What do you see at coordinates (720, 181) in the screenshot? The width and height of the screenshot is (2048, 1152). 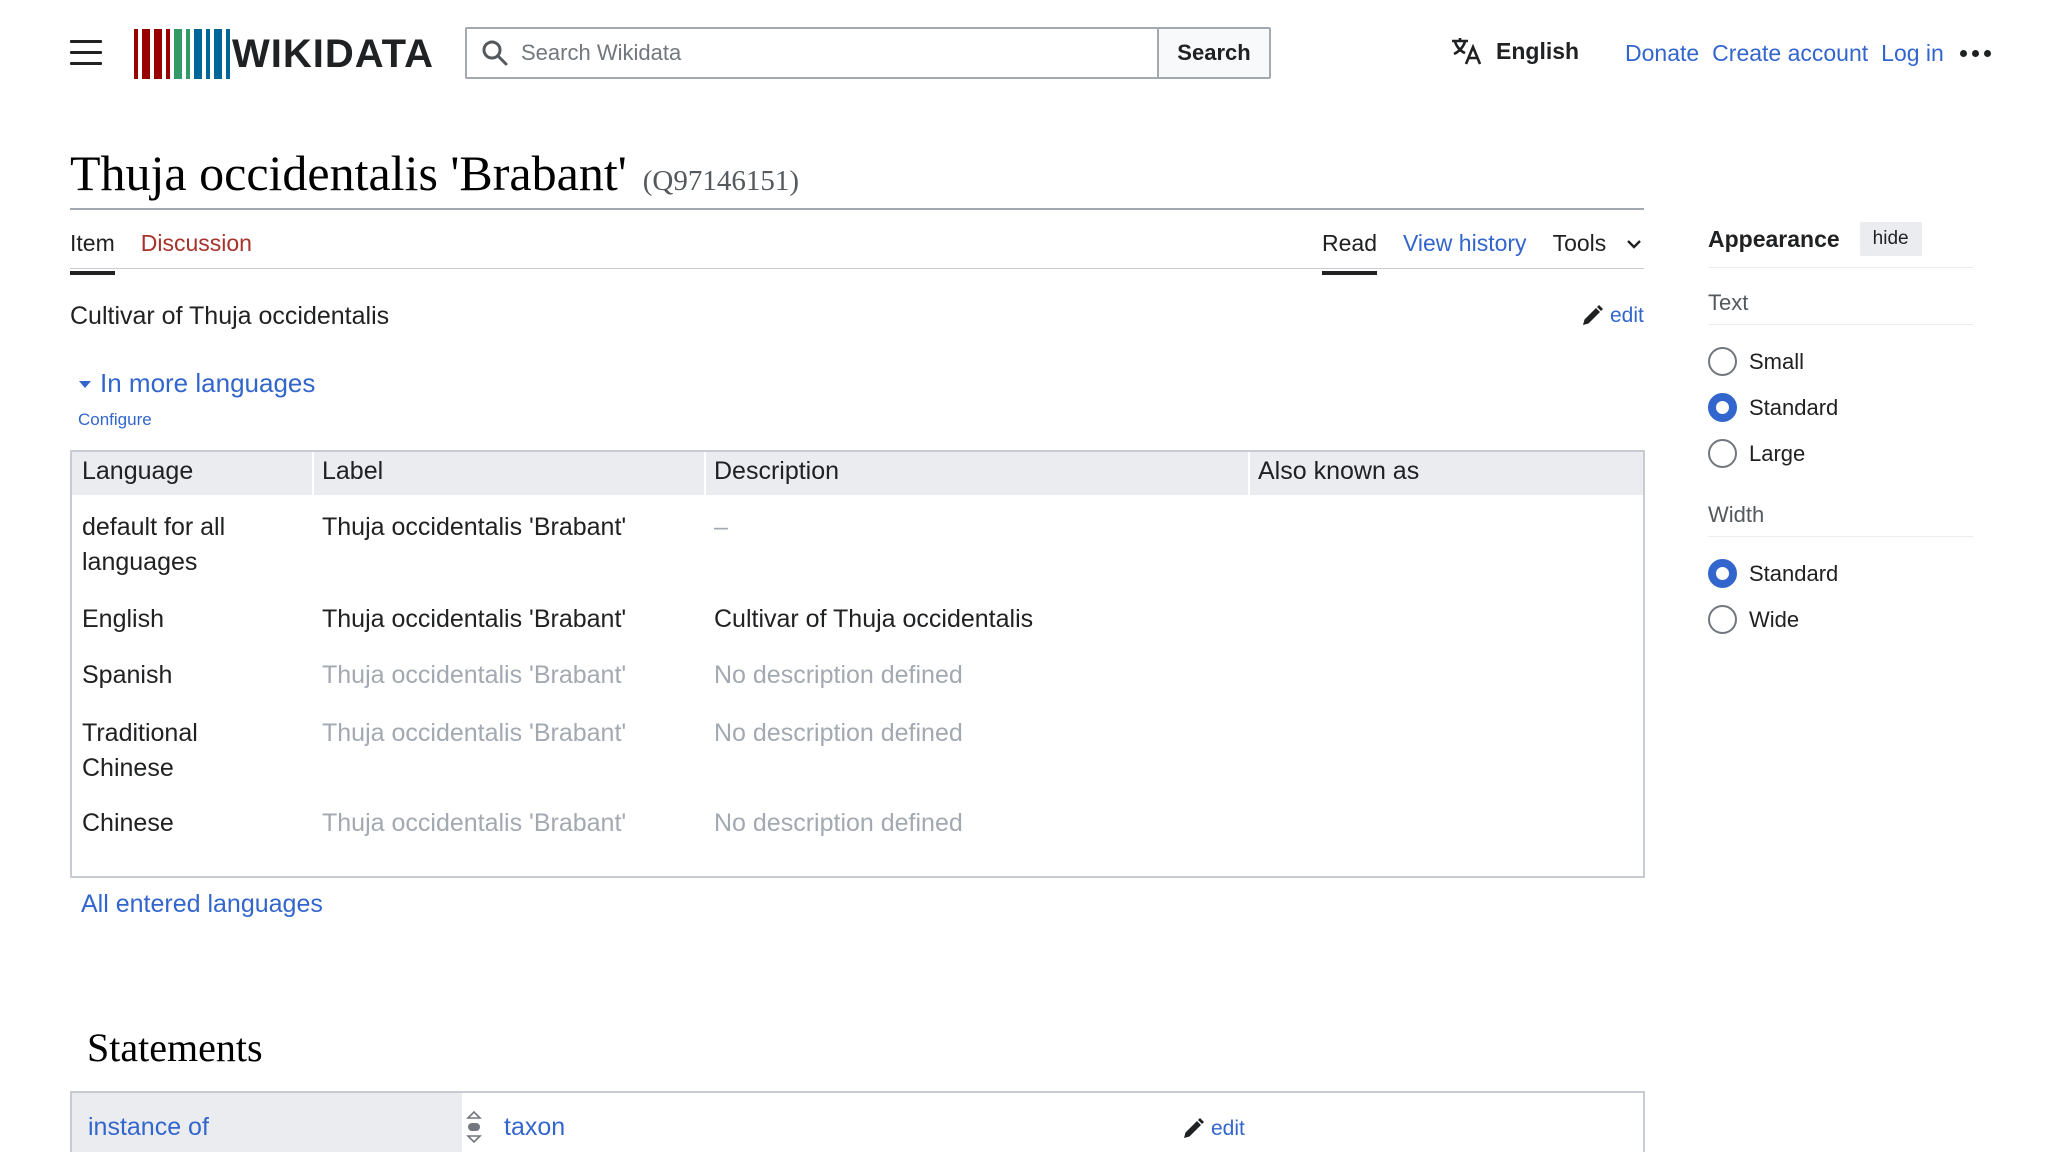 I see `item-id: (Q97146151)` at bounding box center [720, 181].